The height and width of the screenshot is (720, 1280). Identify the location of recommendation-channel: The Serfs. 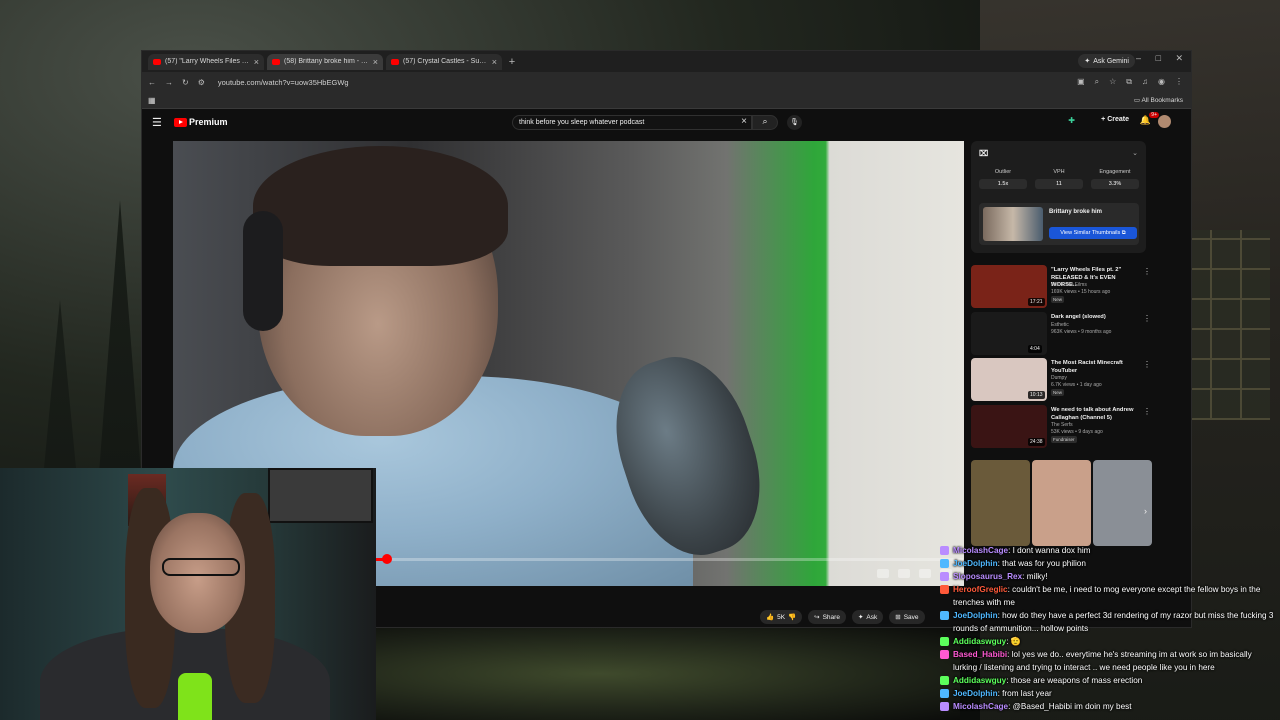
(1062, 425).